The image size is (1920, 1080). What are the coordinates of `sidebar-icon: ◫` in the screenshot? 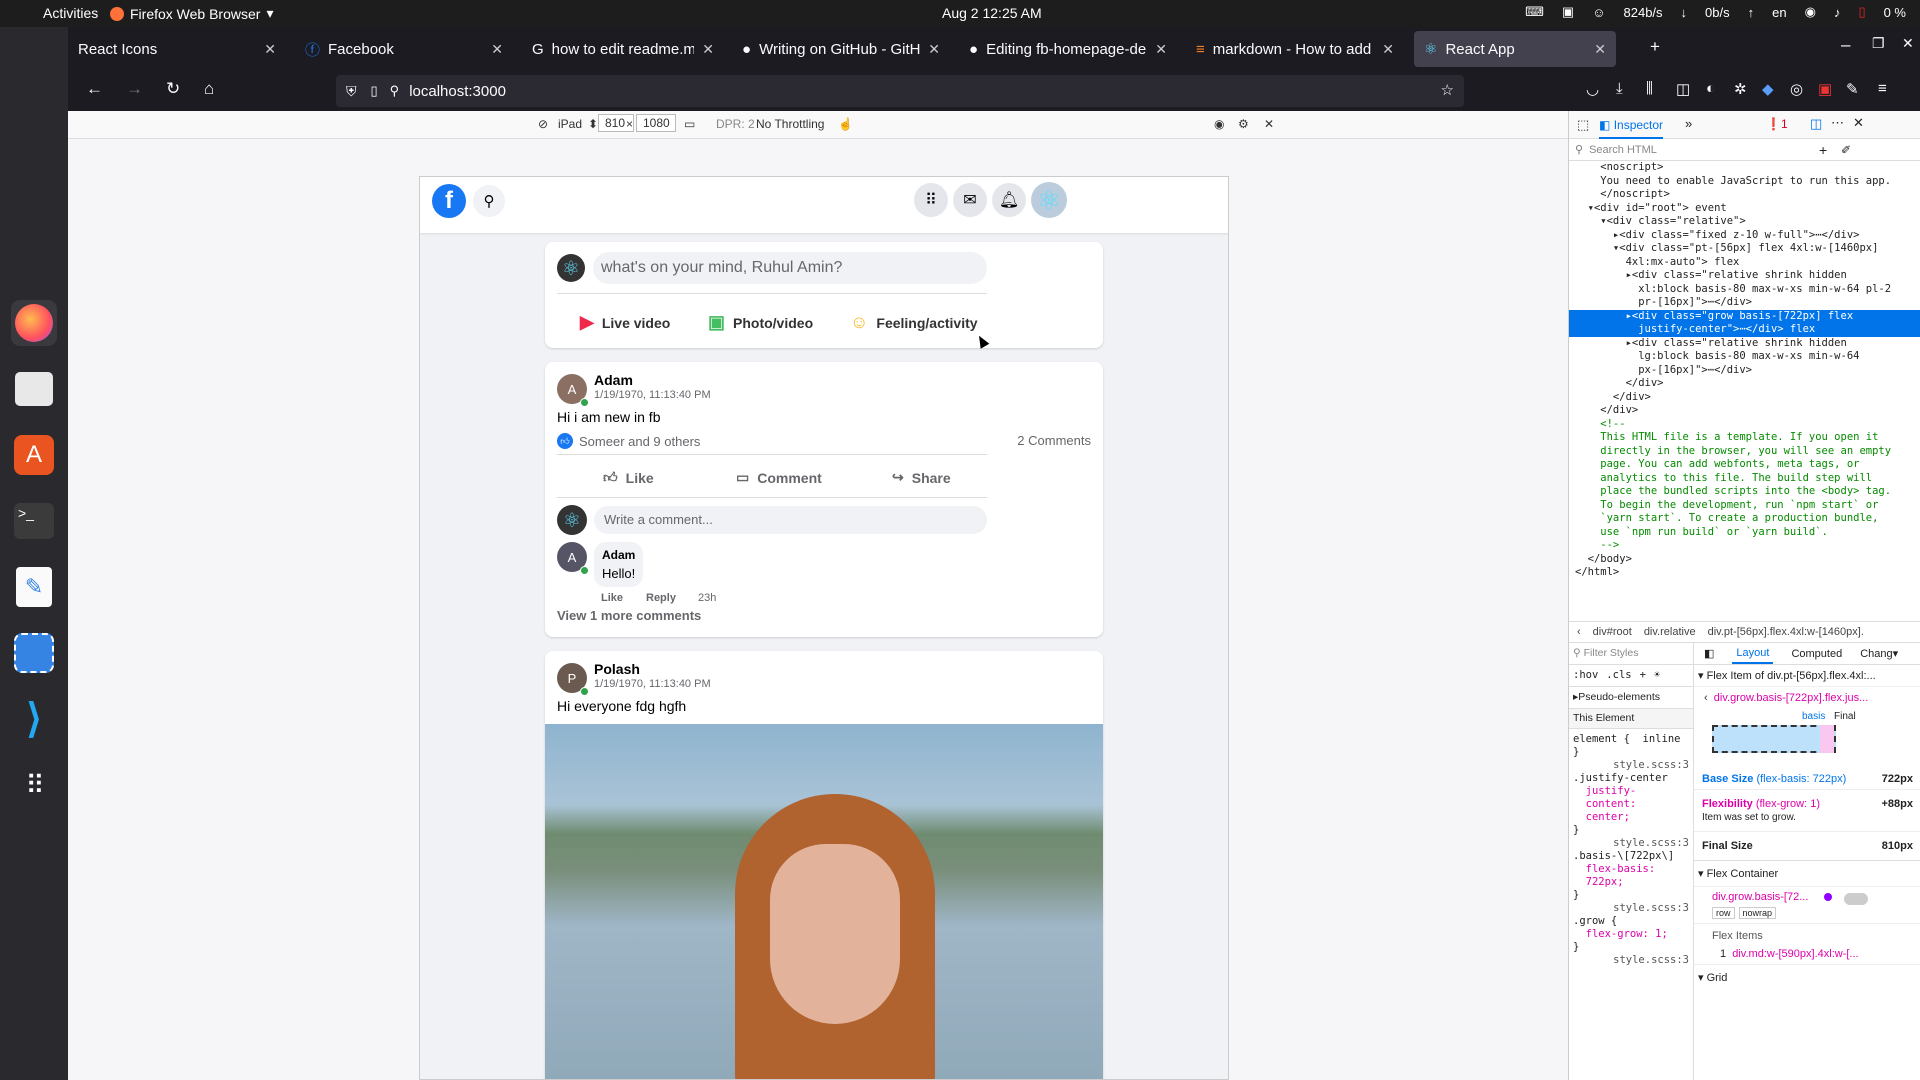 It's located at (1683, 89).